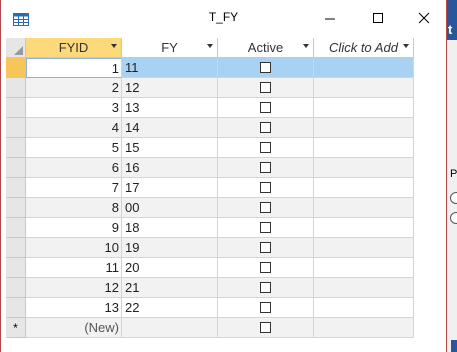  I want to click on fy-cell: 14, so click(170, 128).